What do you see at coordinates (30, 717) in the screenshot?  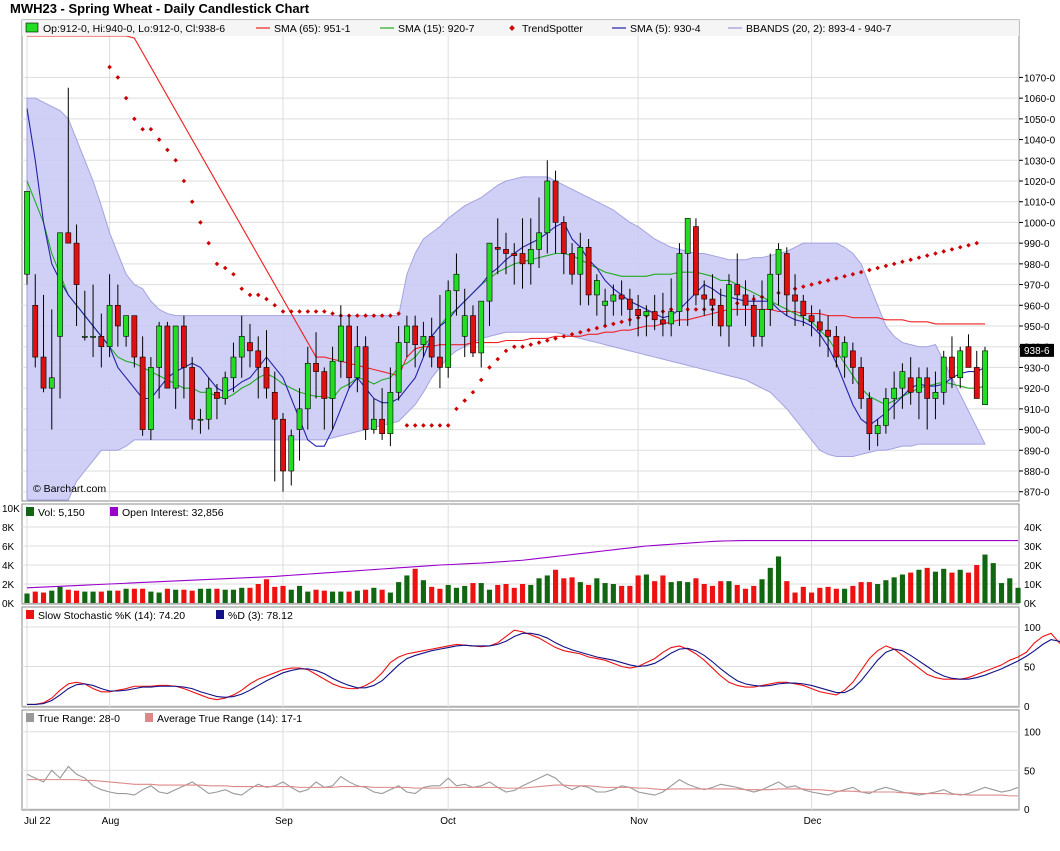 I see `true-range-legend-icon` at bounding box center [30, 717].